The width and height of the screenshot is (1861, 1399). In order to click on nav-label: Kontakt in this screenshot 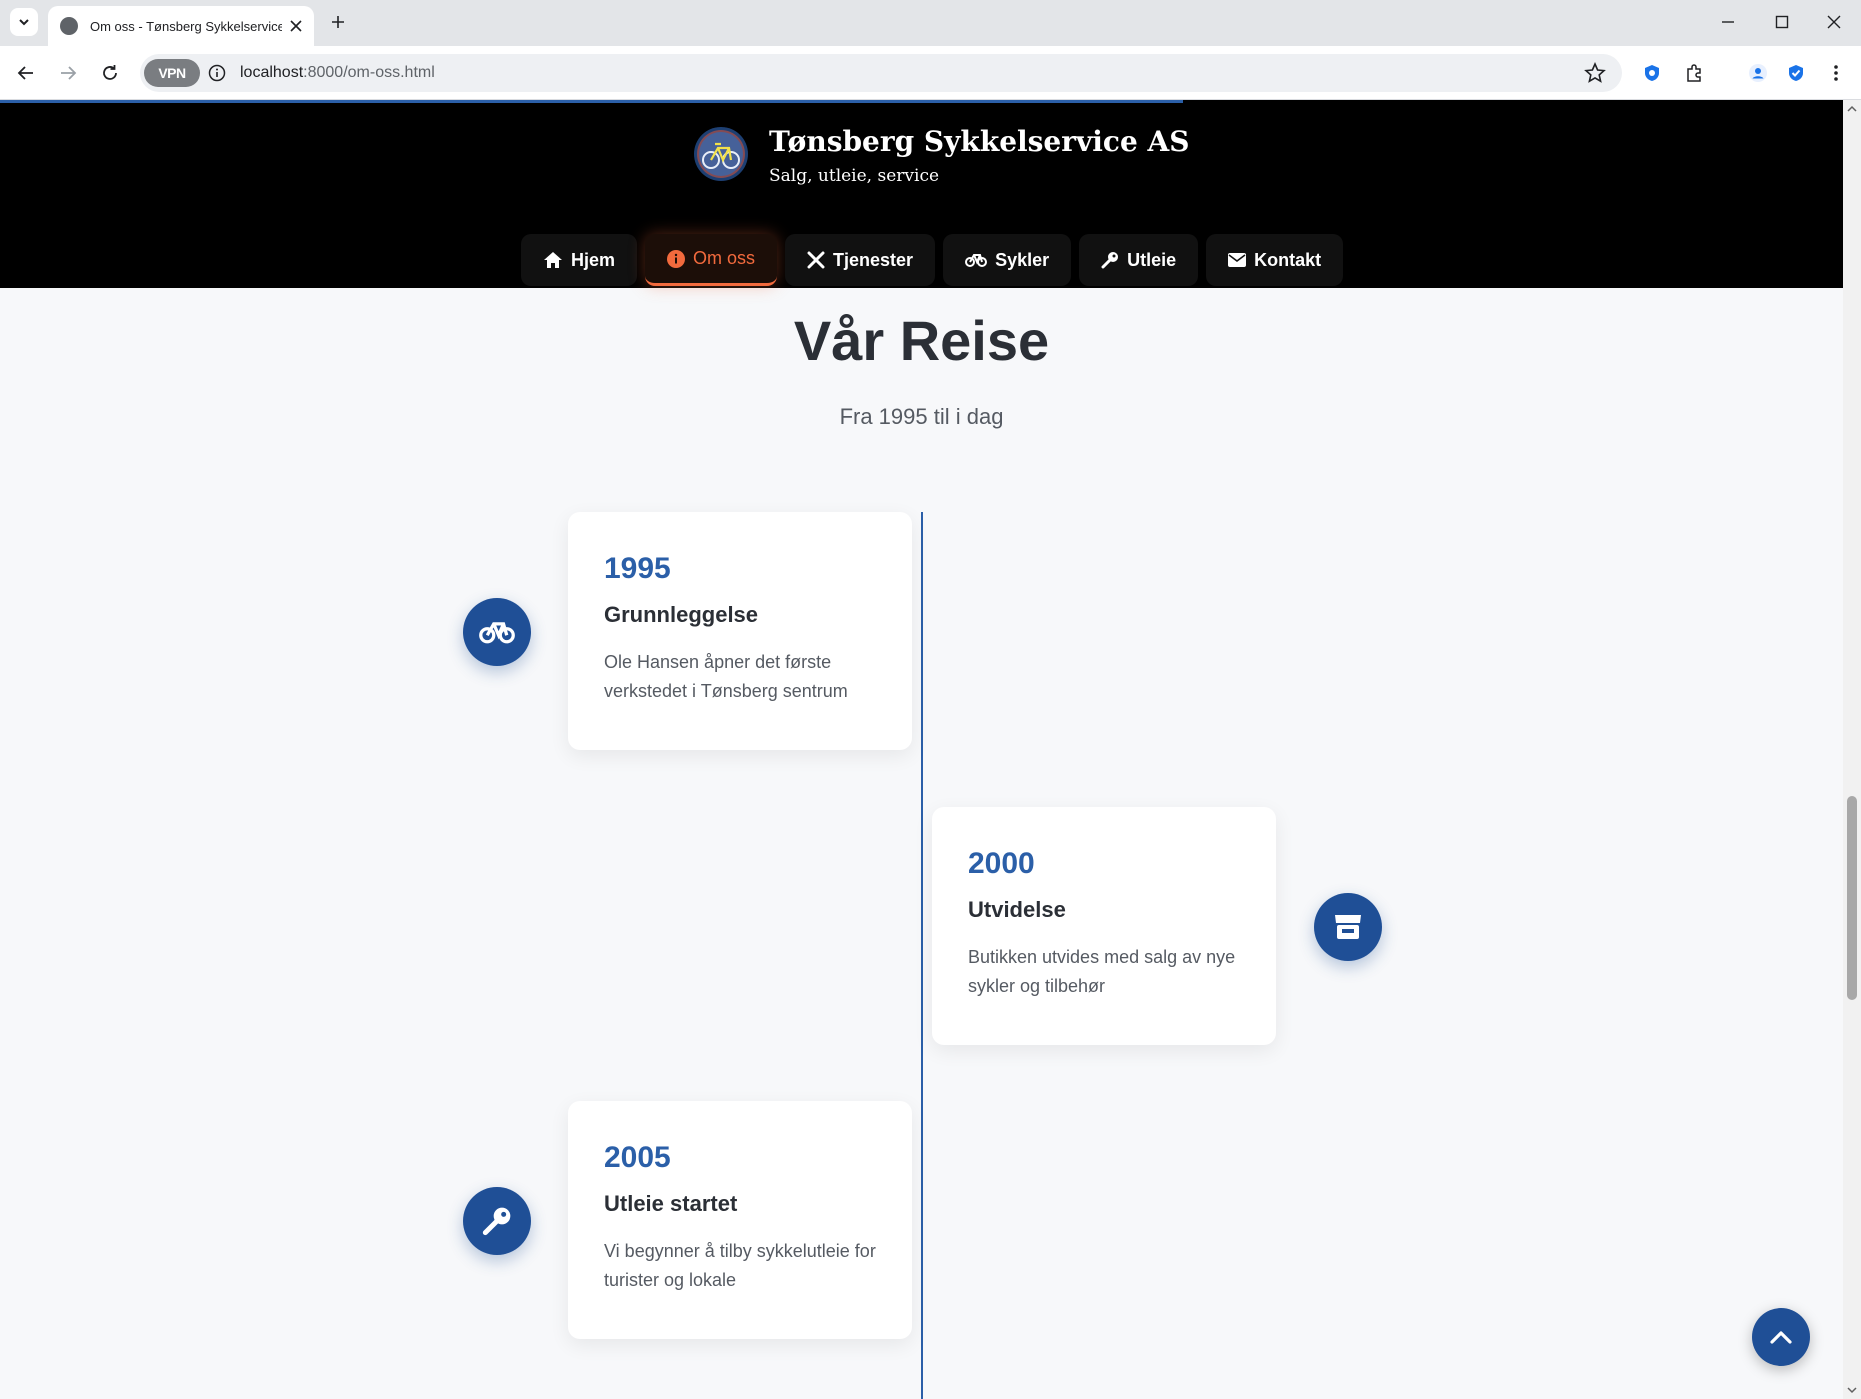, I will do `click(1288, 259)`.